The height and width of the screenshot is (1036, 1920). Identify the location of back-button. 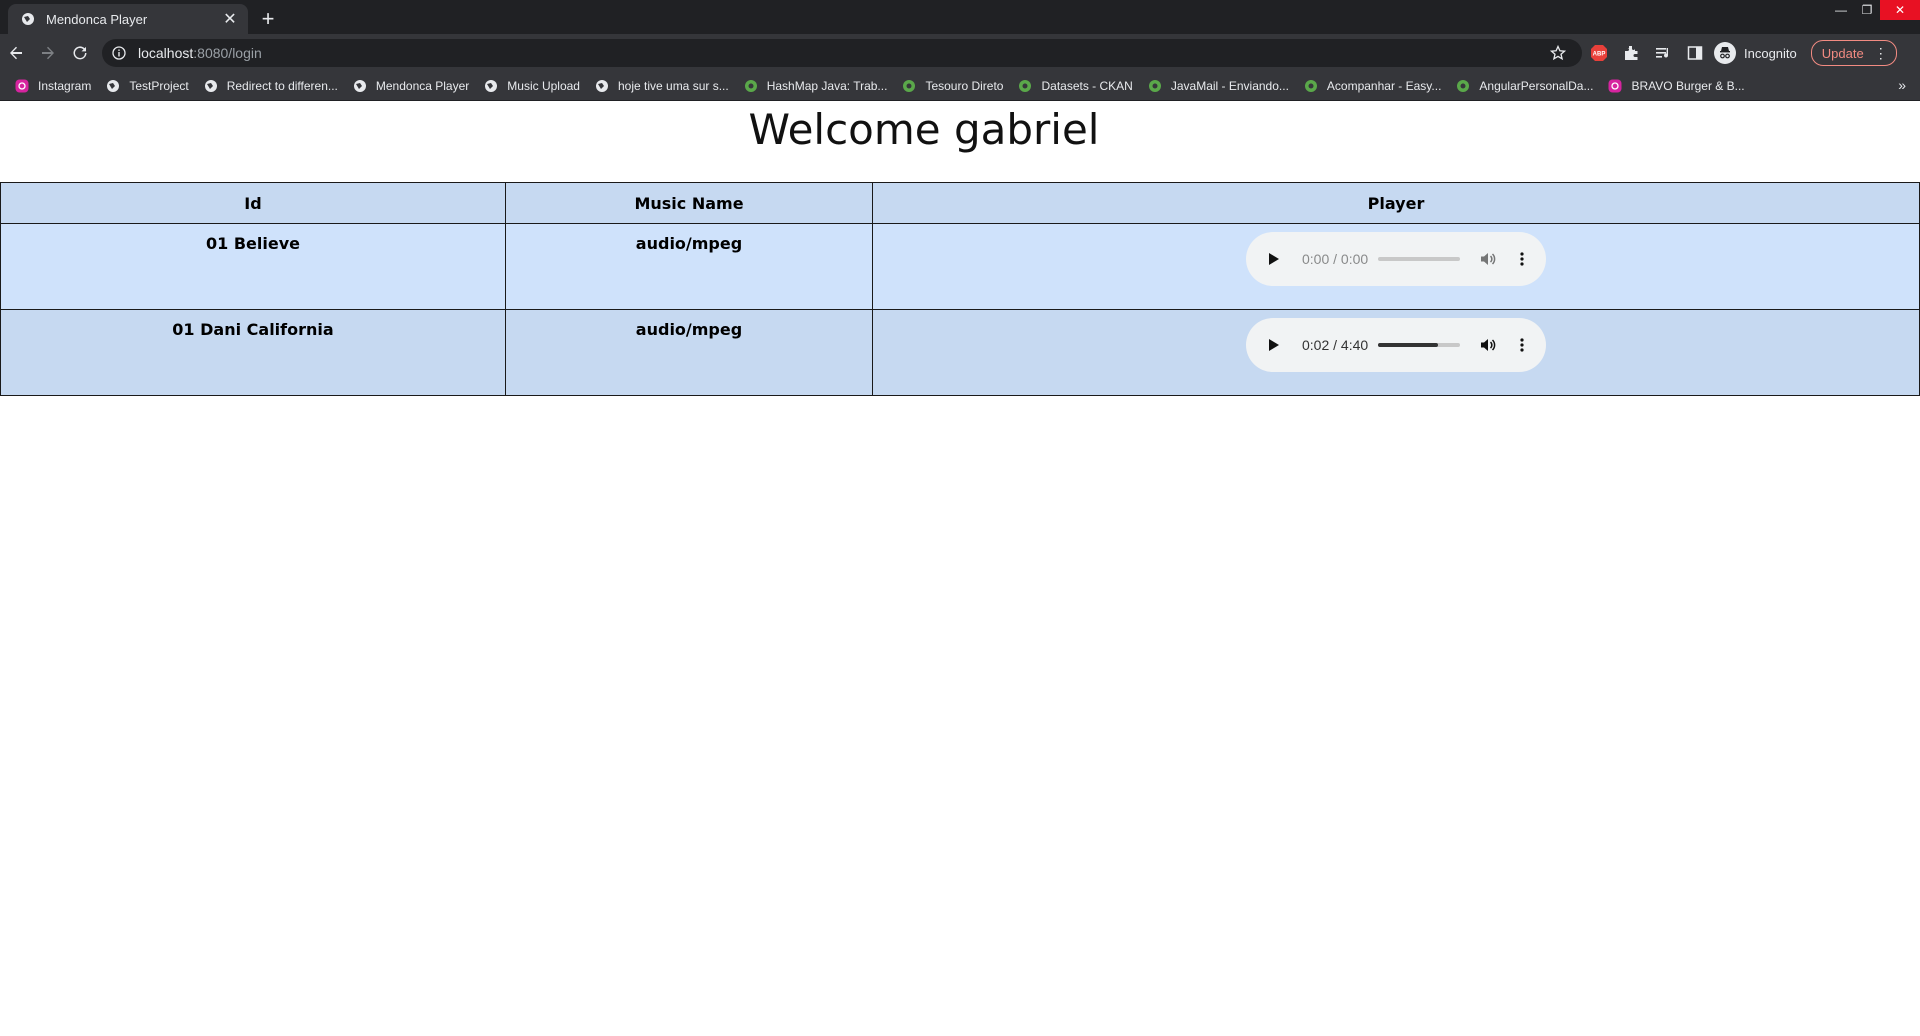
(16, 53).